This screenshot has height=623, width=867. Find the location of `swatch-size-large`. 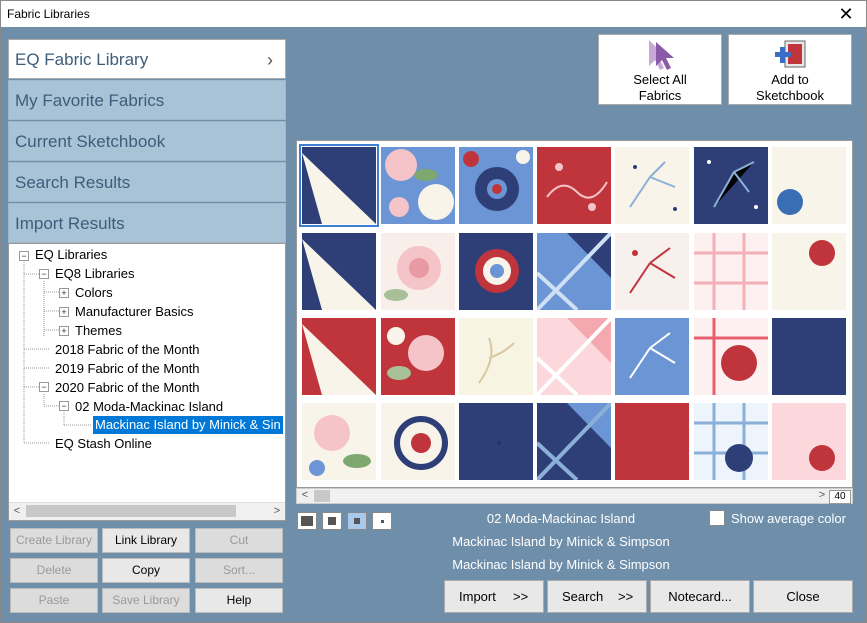

swatch-size-large is located at coordinates (307, 521).